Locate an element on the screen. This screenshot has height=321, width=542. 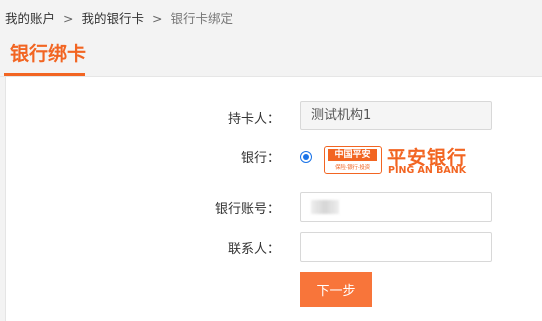
ping-an-badge: 中国平安 保险·银行·投资 is located at coordinates (353, 160).